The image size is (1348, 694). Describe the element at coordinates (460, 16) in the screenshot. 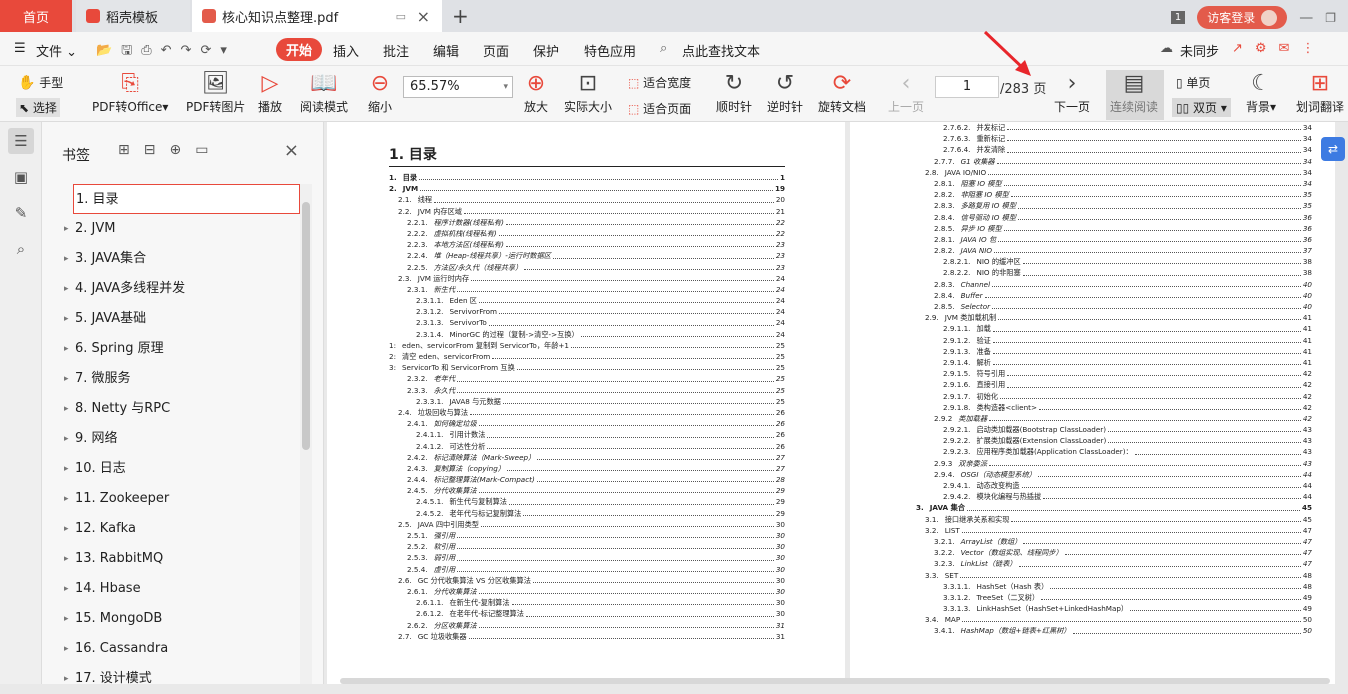

I see `add-tab-icon: +` at that location.